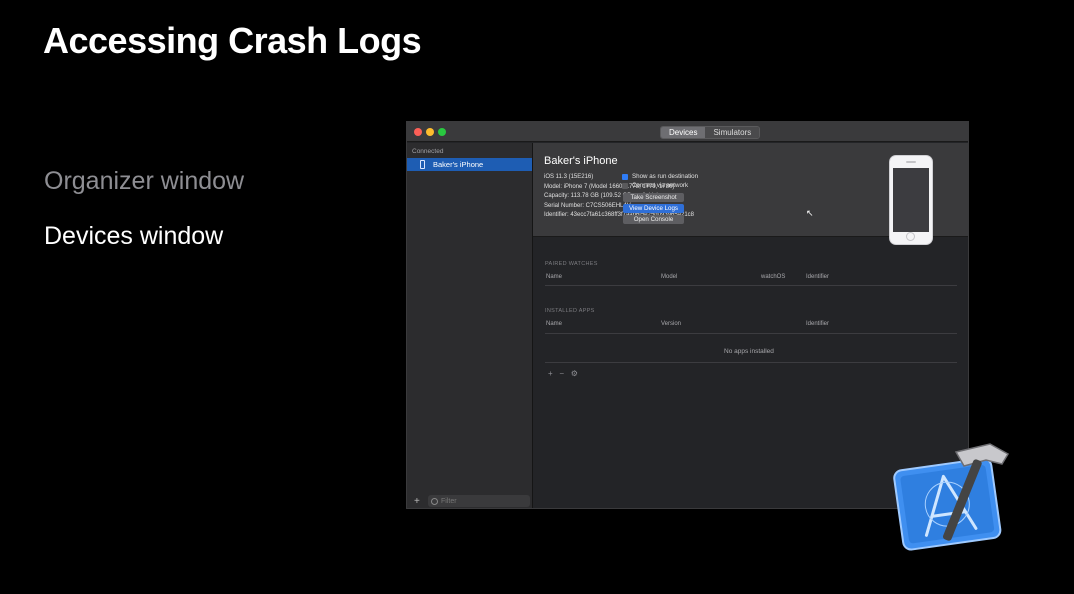  What do you see at coordinates (434, 501) in the screenshot?
I see `filter-icon` at bounding box center [434, 501].